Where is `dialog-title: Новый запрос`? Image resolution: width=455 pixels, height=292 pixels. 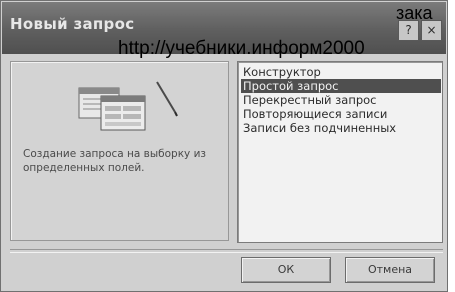
dialog-title: Новый запрос is located at coordinates (72, 24).